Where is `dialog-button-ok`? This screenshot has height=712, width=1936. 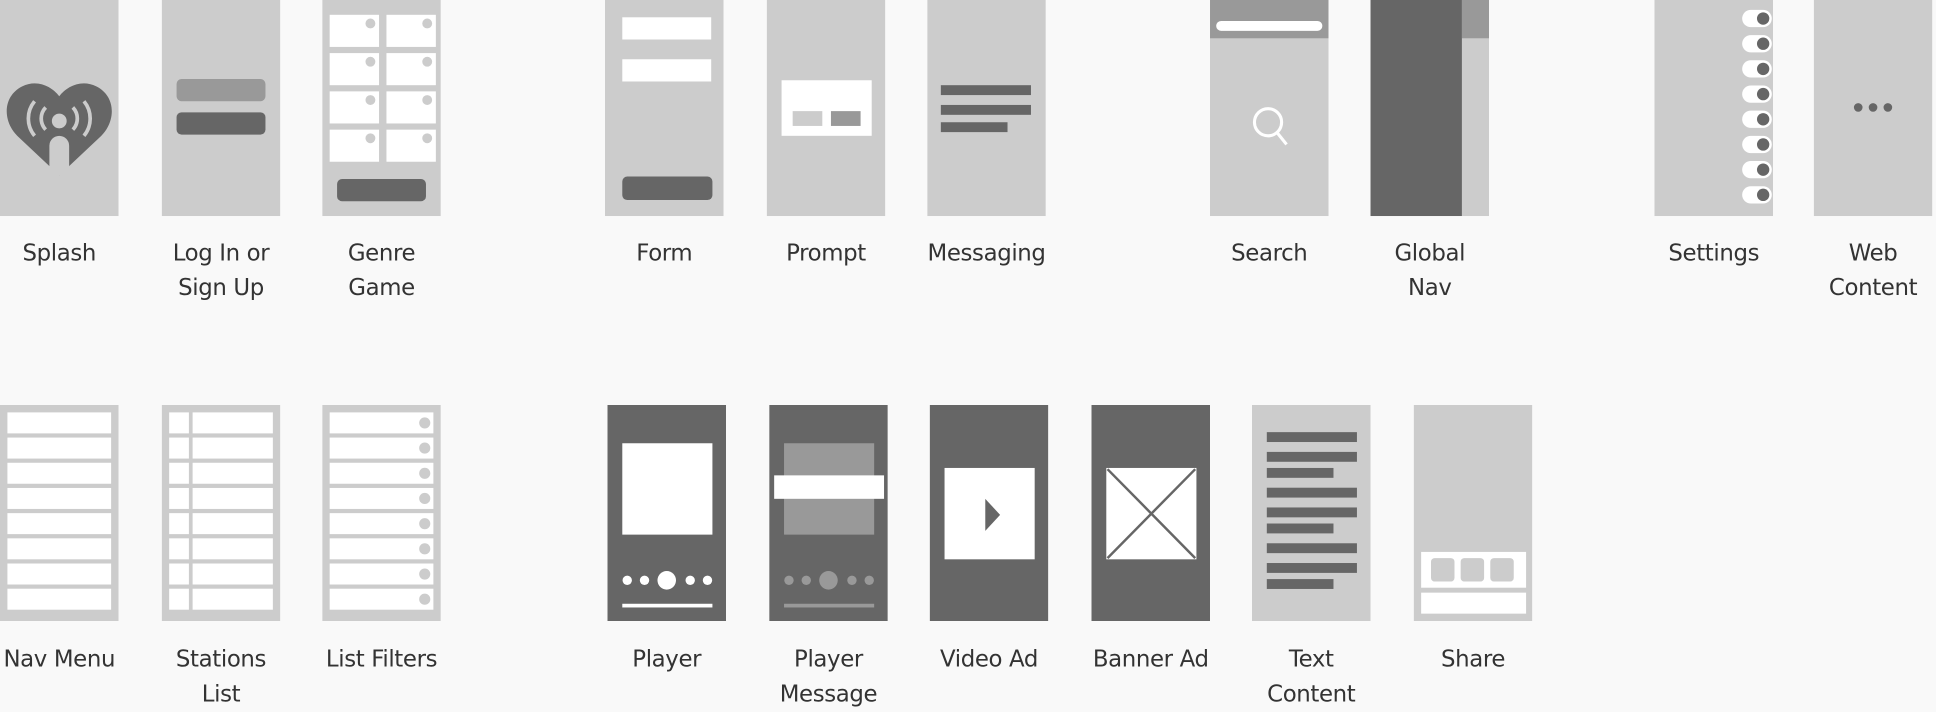
dialog-button-ok is located at coordinates (845, 118).